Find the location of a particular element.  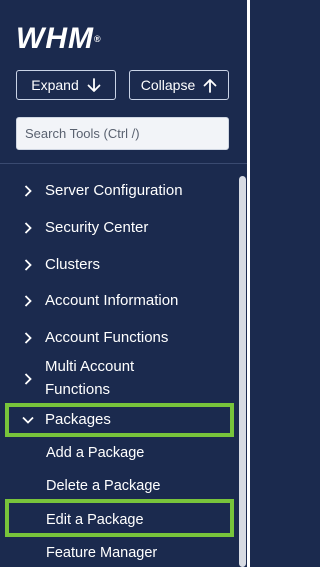

nav-item-packages: Packages is located at coordinates (116, 420).